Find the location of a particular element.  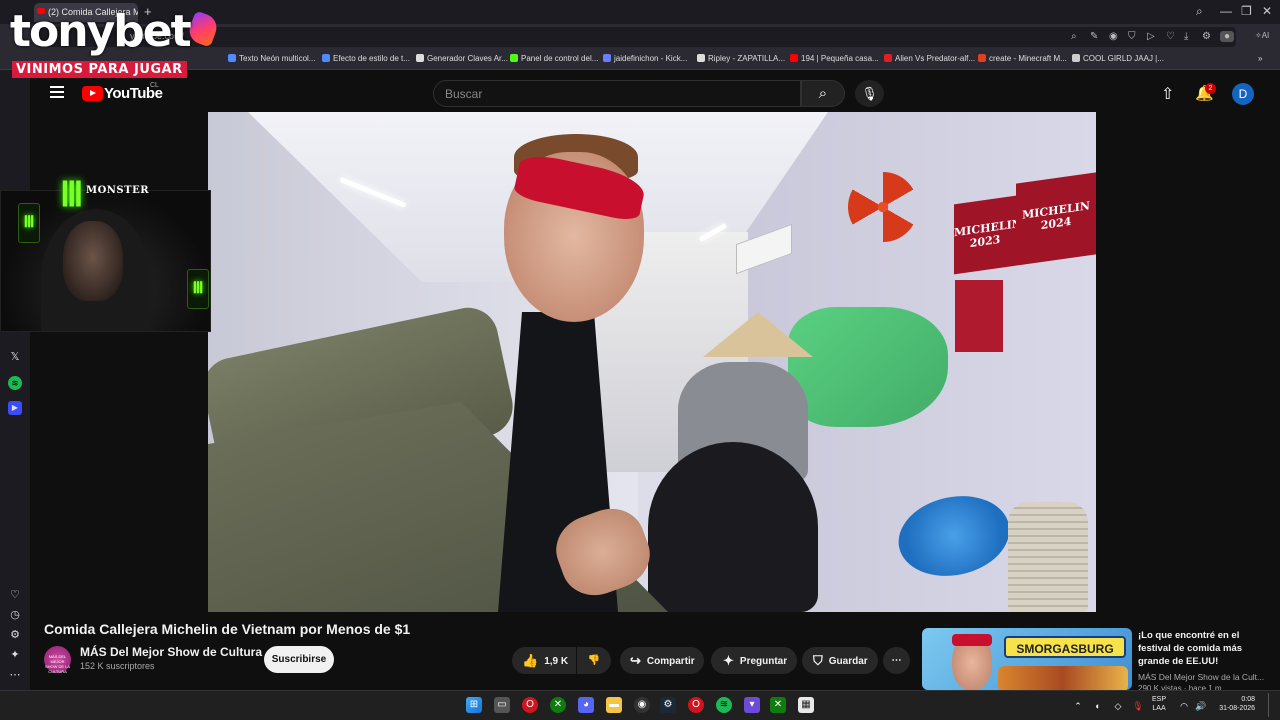

camera-icon: ◉ is located at coordinates (1113, 36).